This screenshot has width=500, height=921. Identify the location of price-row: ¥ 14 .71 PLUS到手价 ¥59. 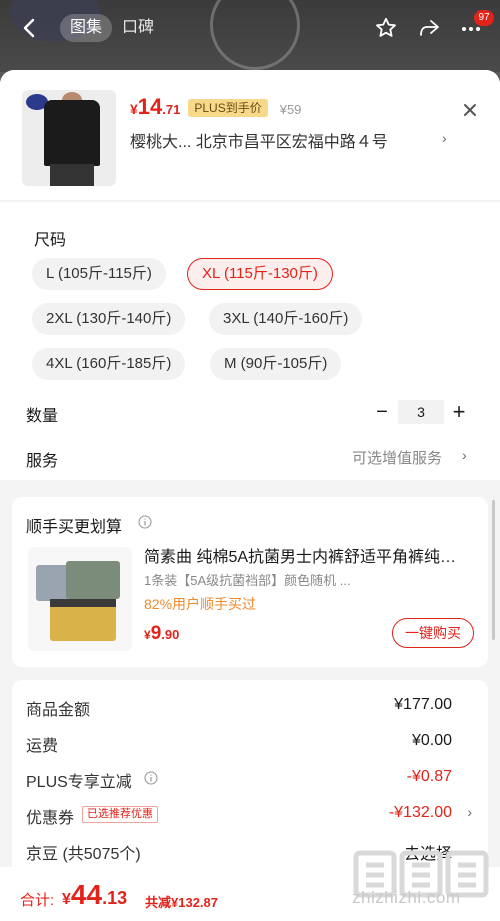
(215, 107).